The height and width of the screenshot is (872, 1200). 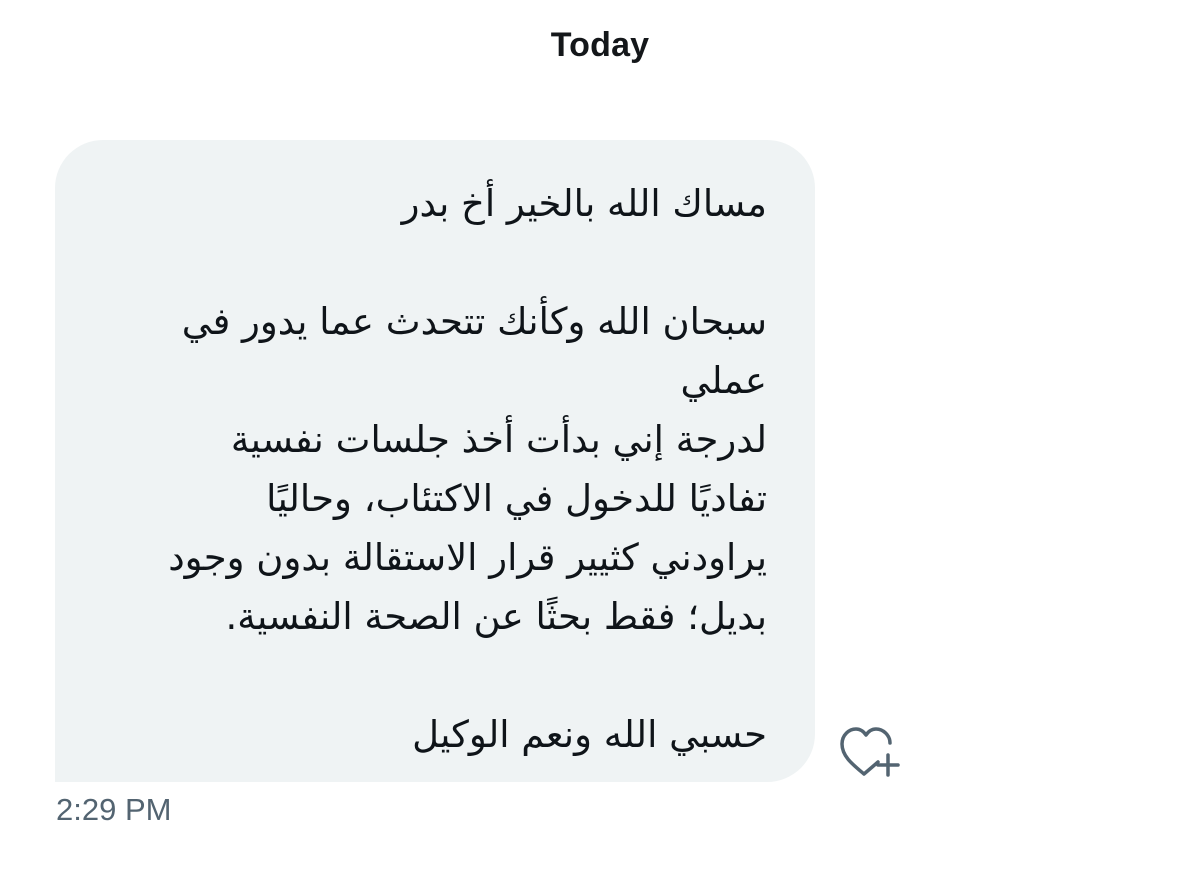 What do you see at coordinates (600, 45) in the screenshot?
I see `date-separator: Today` at bounding box center [600, 45].